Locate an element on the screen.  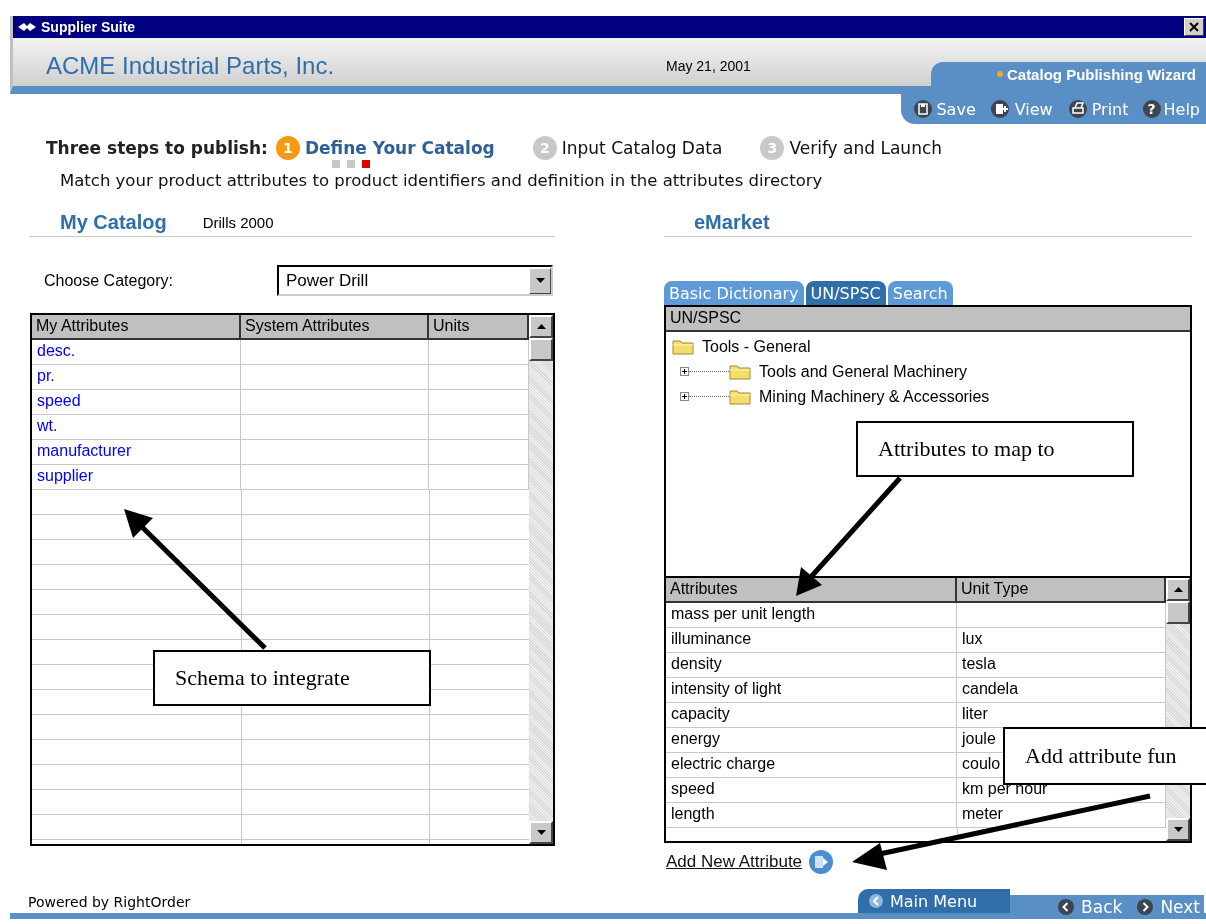
attribute-link: desc. is located at coordinates (136, 352).